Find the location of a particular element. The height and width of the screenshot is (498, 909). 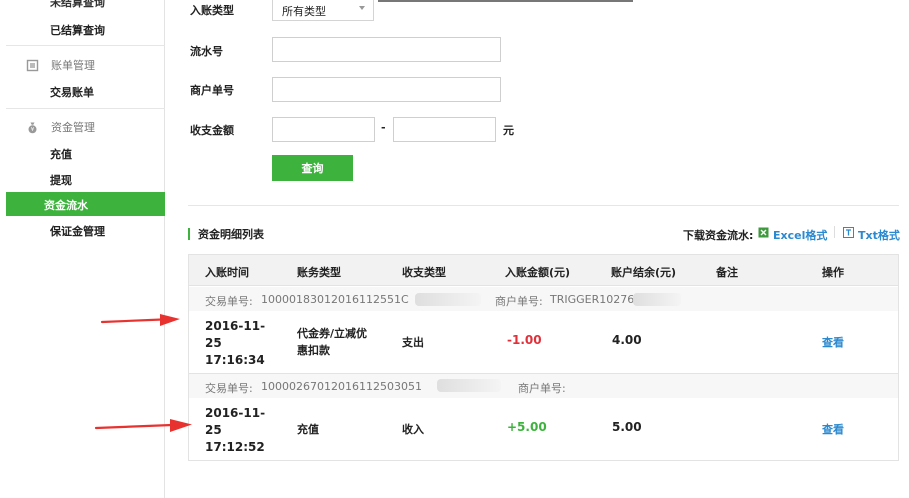

io-type: 支出 is located at coordinates (413, 342).